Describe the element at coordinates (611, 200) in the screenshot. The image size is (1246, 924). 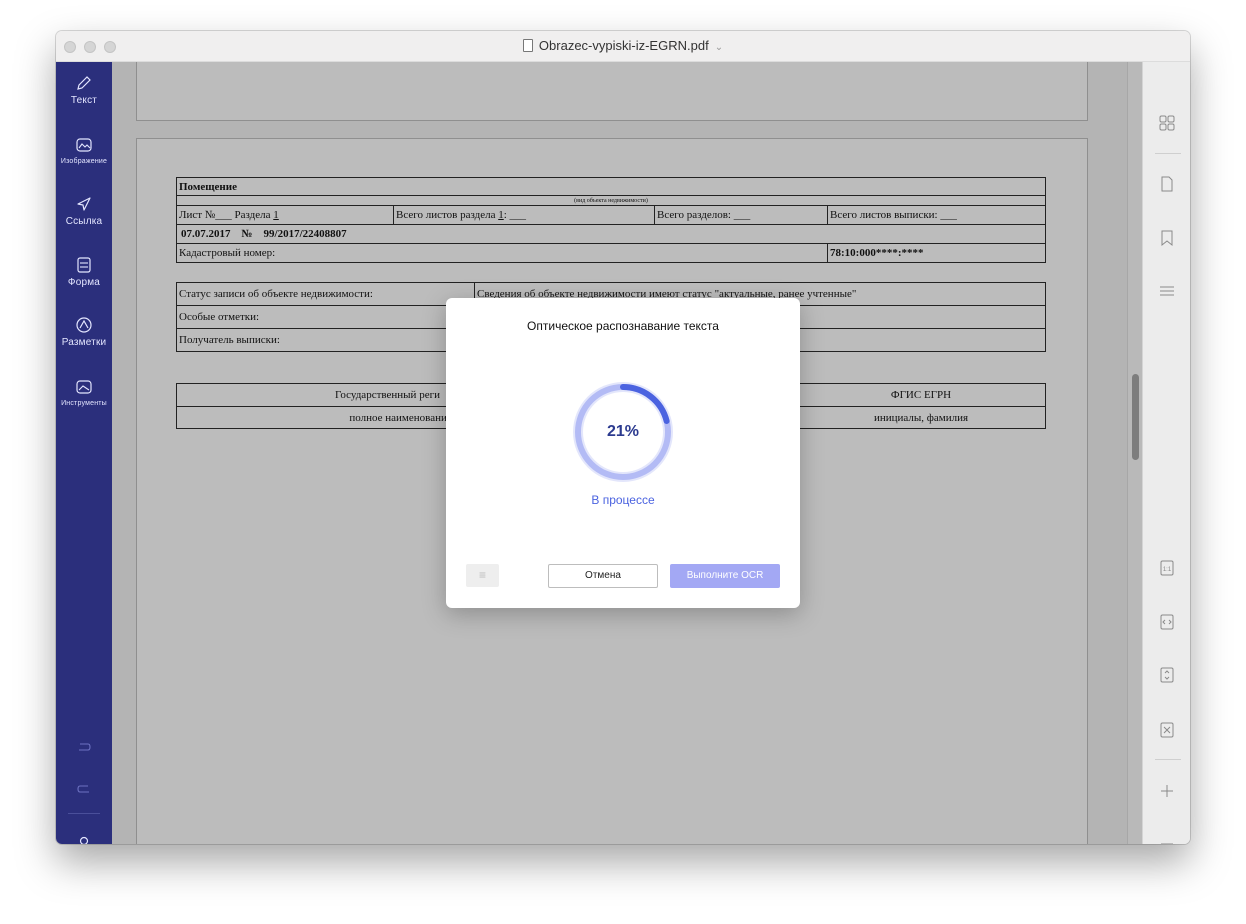
I see `object-type-caption: (вид объекта недвижимости)` at that location.